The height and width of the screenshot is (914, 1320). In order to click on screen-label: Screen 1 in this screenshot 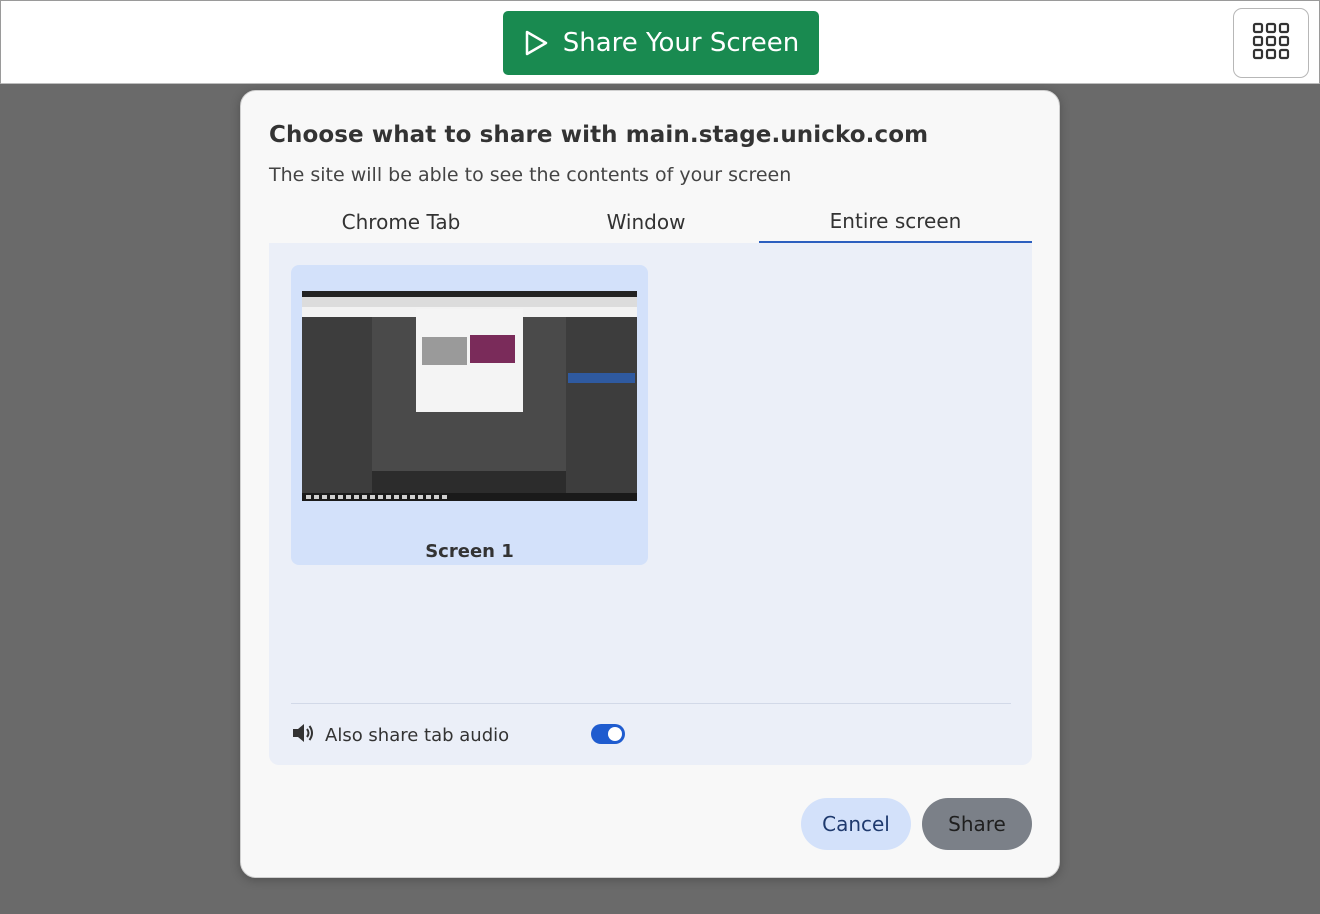, I will do `click(469, 551)`.